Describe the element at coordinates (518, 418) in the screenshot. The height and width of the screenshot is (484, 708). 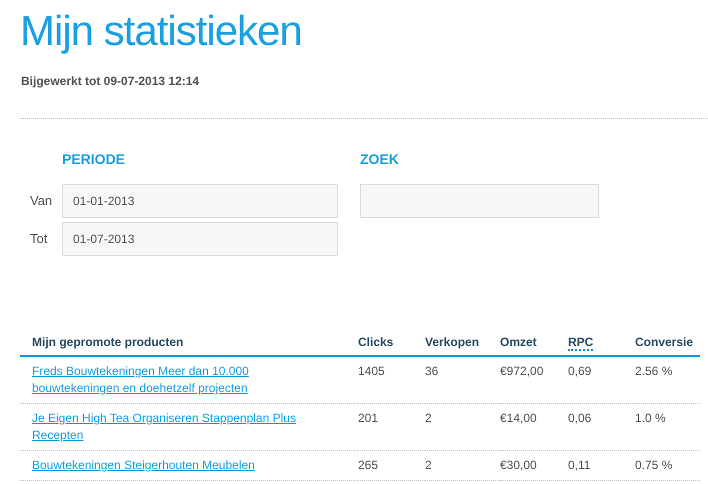
I see `table-cell: €14,00` at that location.